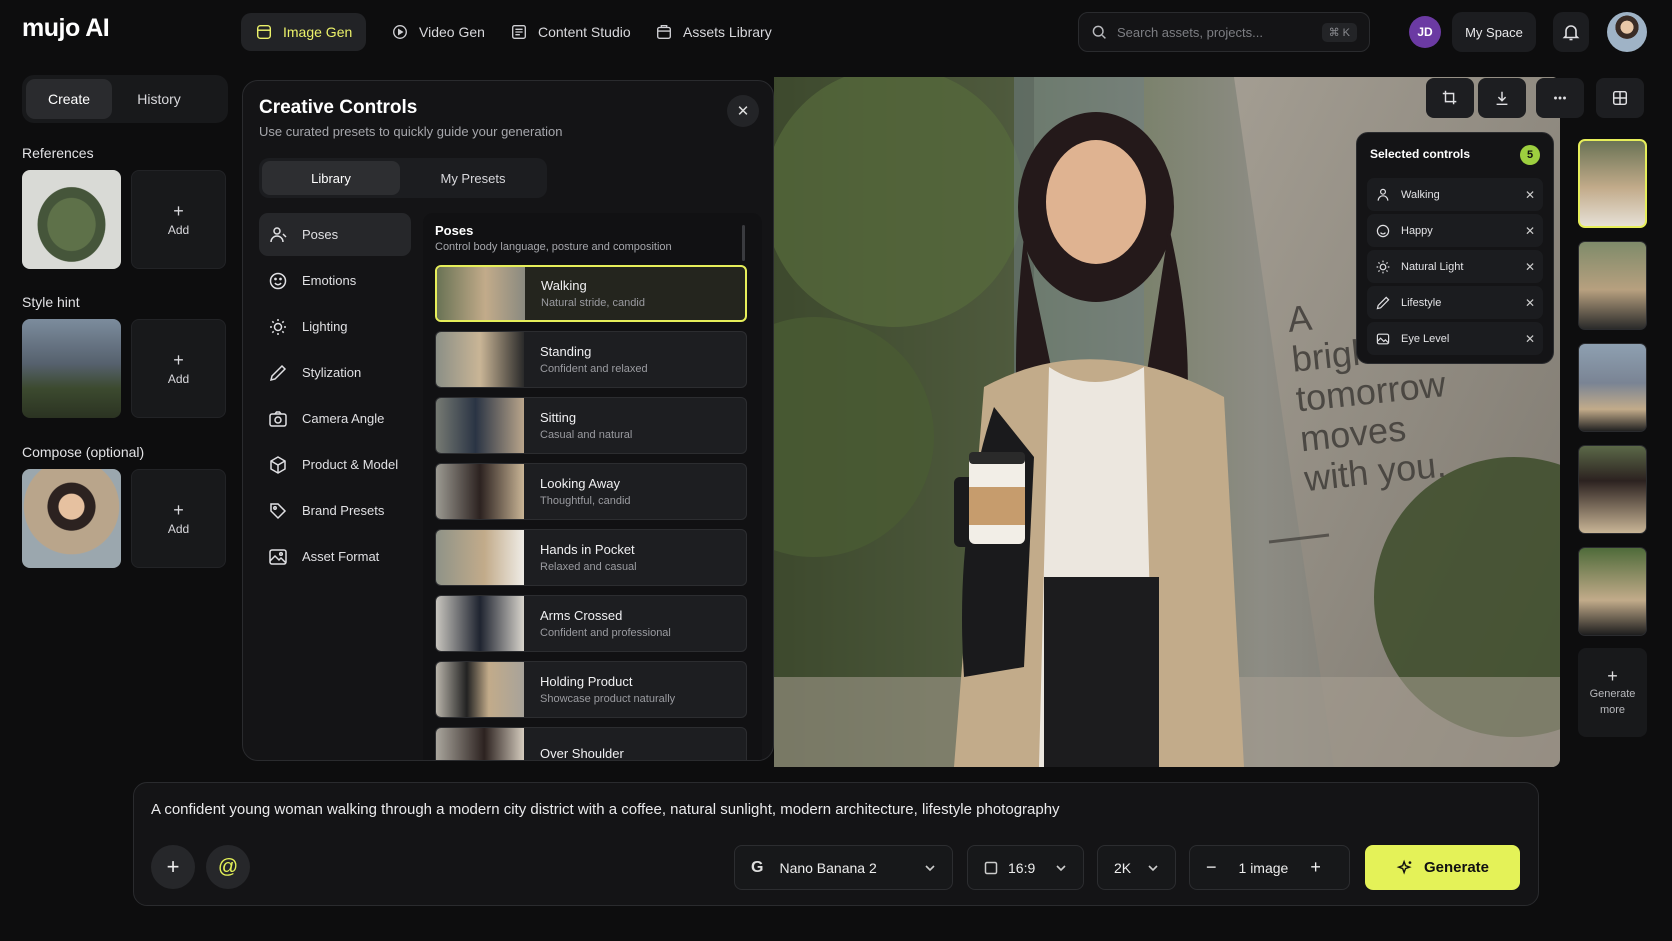  I want to click on chevron-down-icon, so click(1061, 867).